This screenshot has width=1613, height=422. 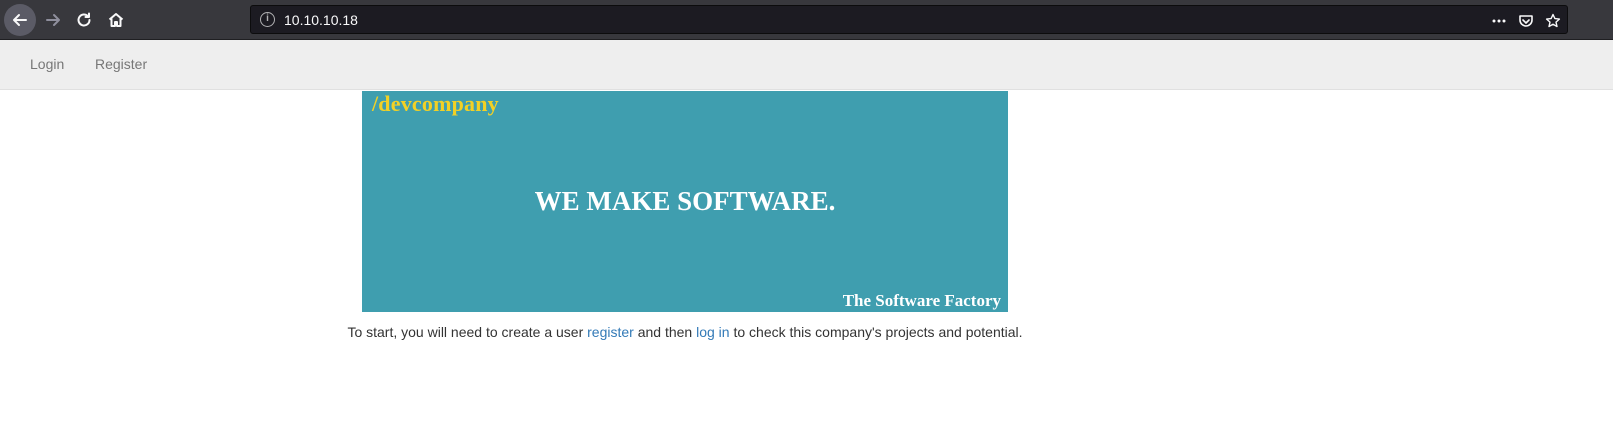 What do you see at coordinates (1552, 20) in the screenshot?
I see `star-icon` at bounding box center [1552, 20].